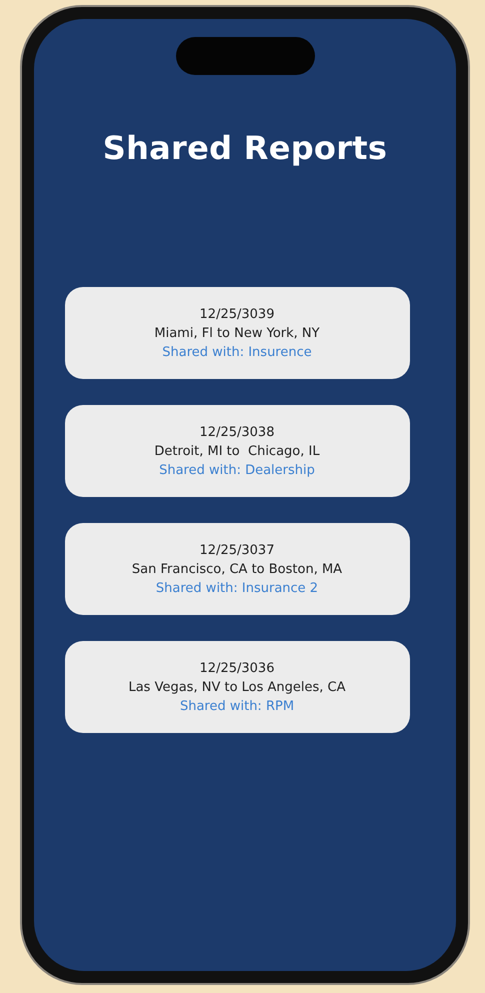 The width and height of the screenshot is (485, 993). I want to click on report-card: 12/25/3039 Miami, Fl to New York, NY Shared with: Insurence, so click(237, 333).